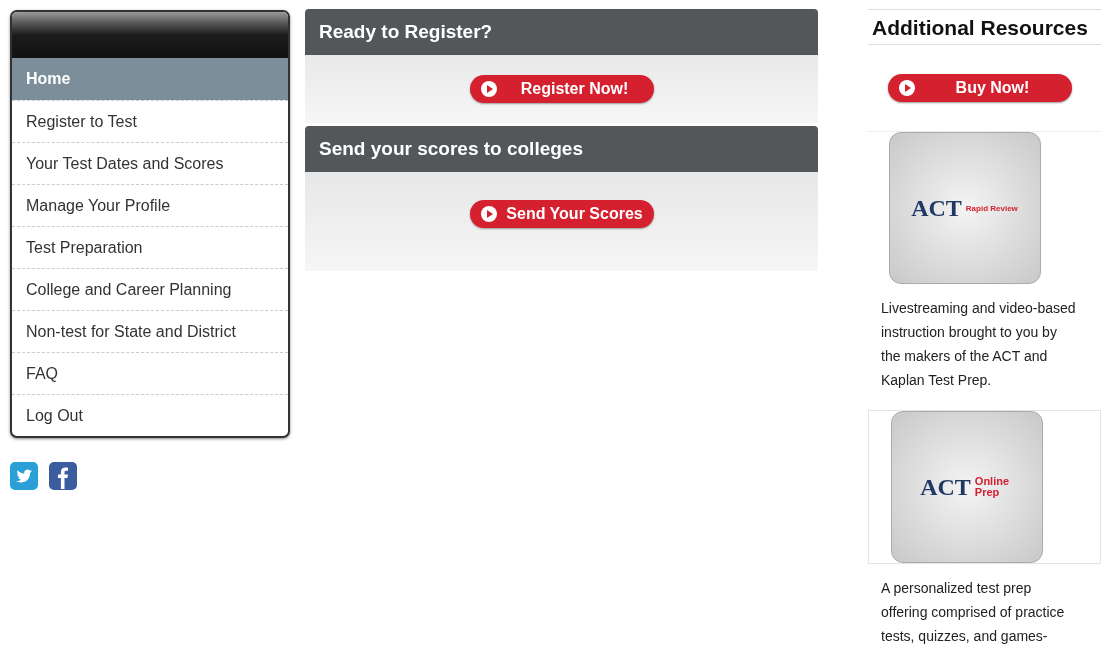 The image size is (1101, 650). What do you see at coordinates (979, 344) in the screenshot?
I see `product-description: Livestreaming and video-based instruction brought to you by the makers of the ACT and Kaplan Test Prep.` at bounding box center [979, 344].